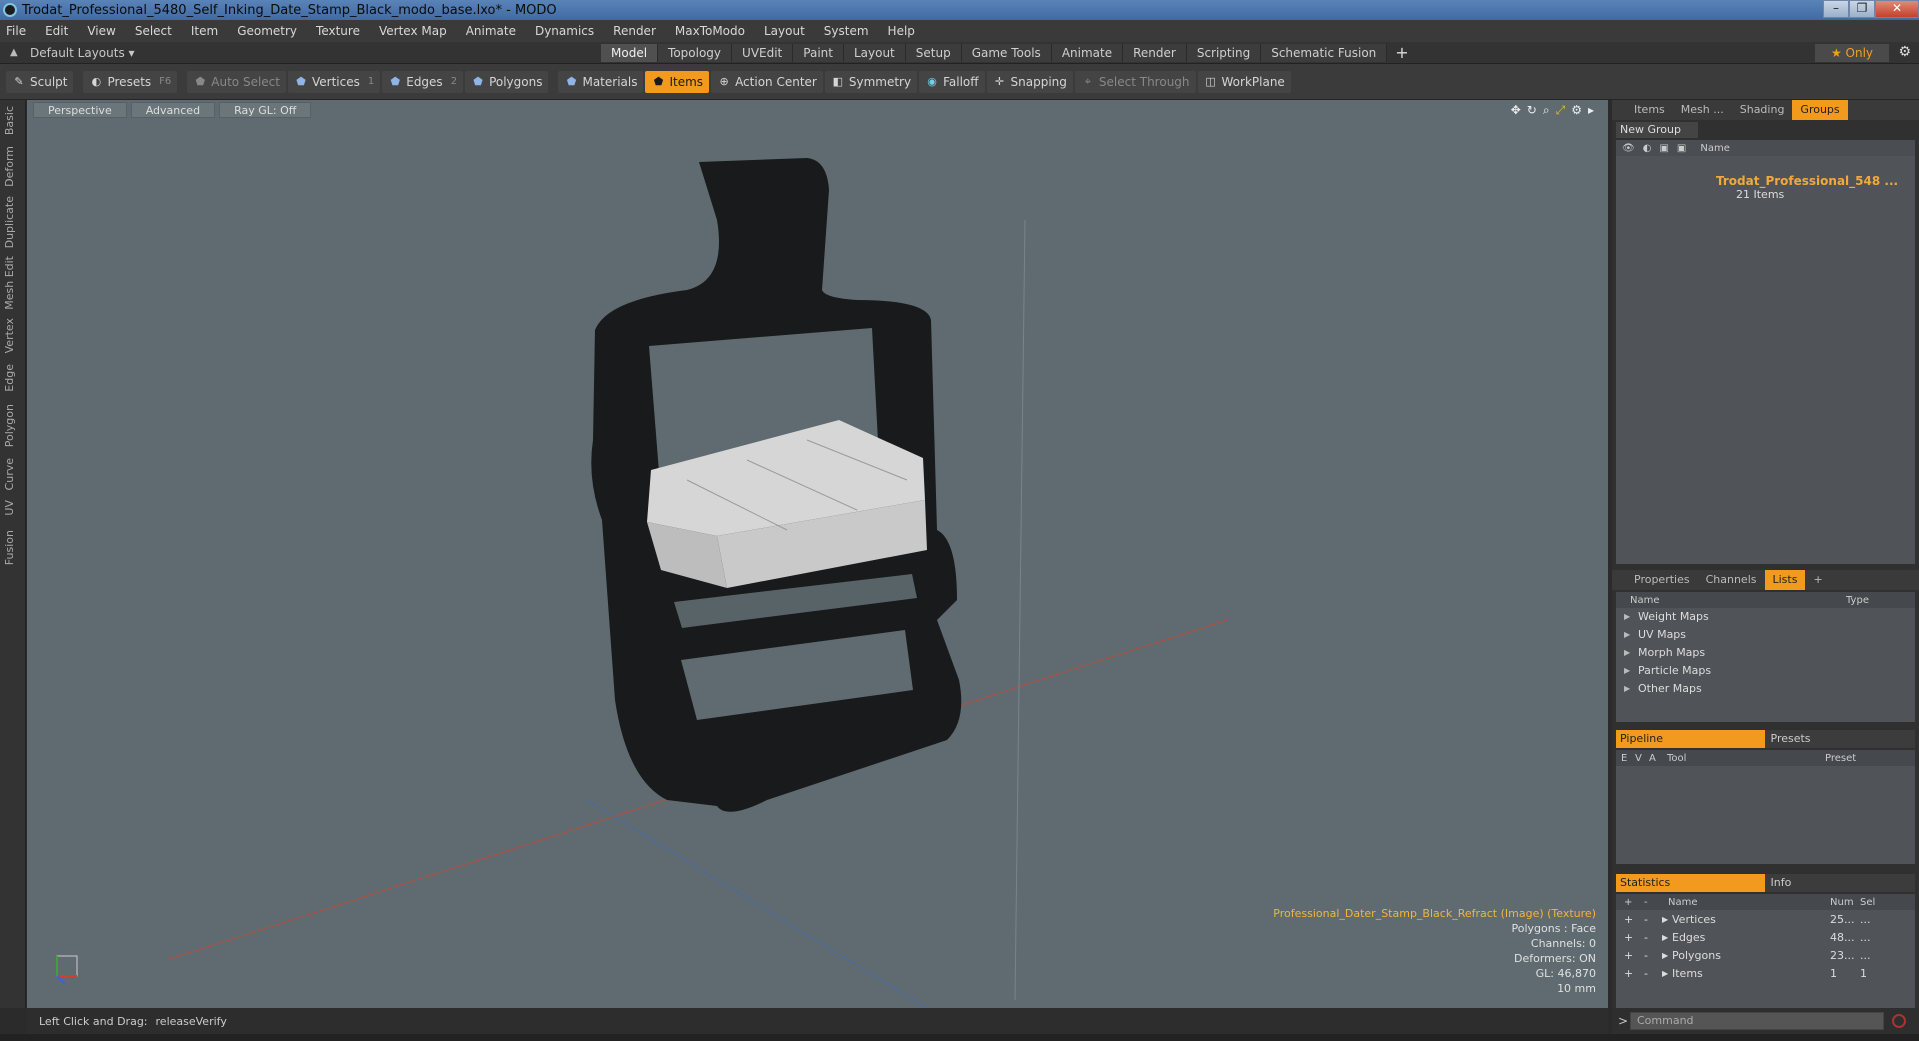  Describe the element at coordinates (1785, 580) in the screenshot. I see `tab-lists: Lists` at that location.